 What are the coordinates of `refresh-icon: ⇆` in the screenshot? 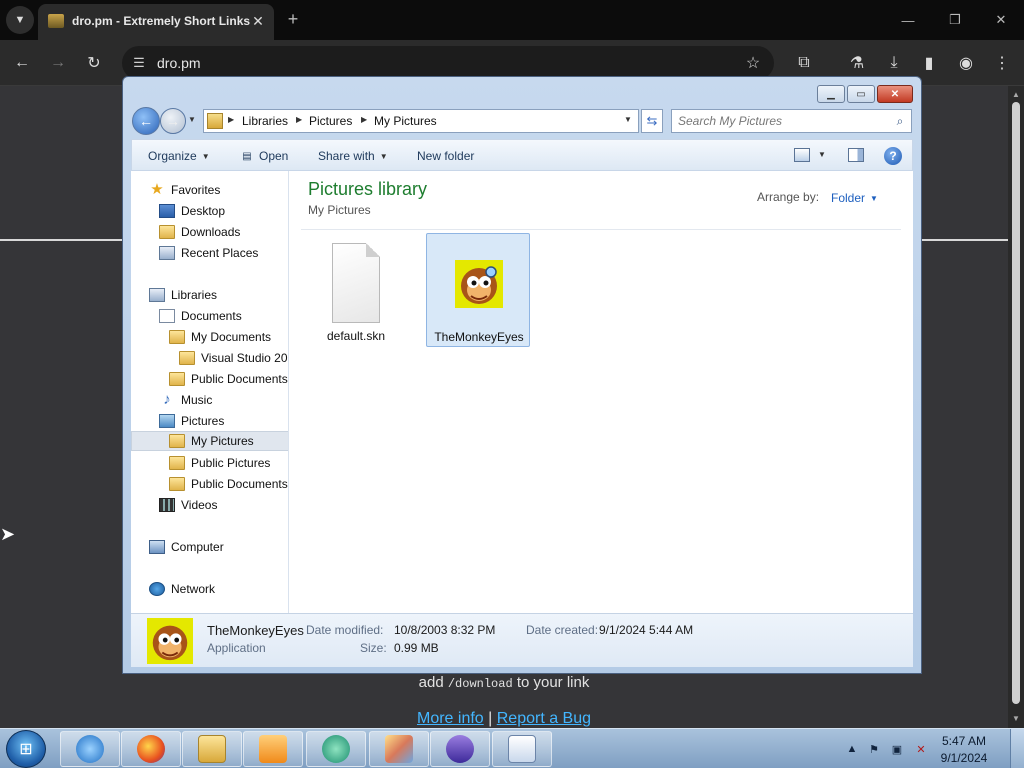 It's located at (652, 120).